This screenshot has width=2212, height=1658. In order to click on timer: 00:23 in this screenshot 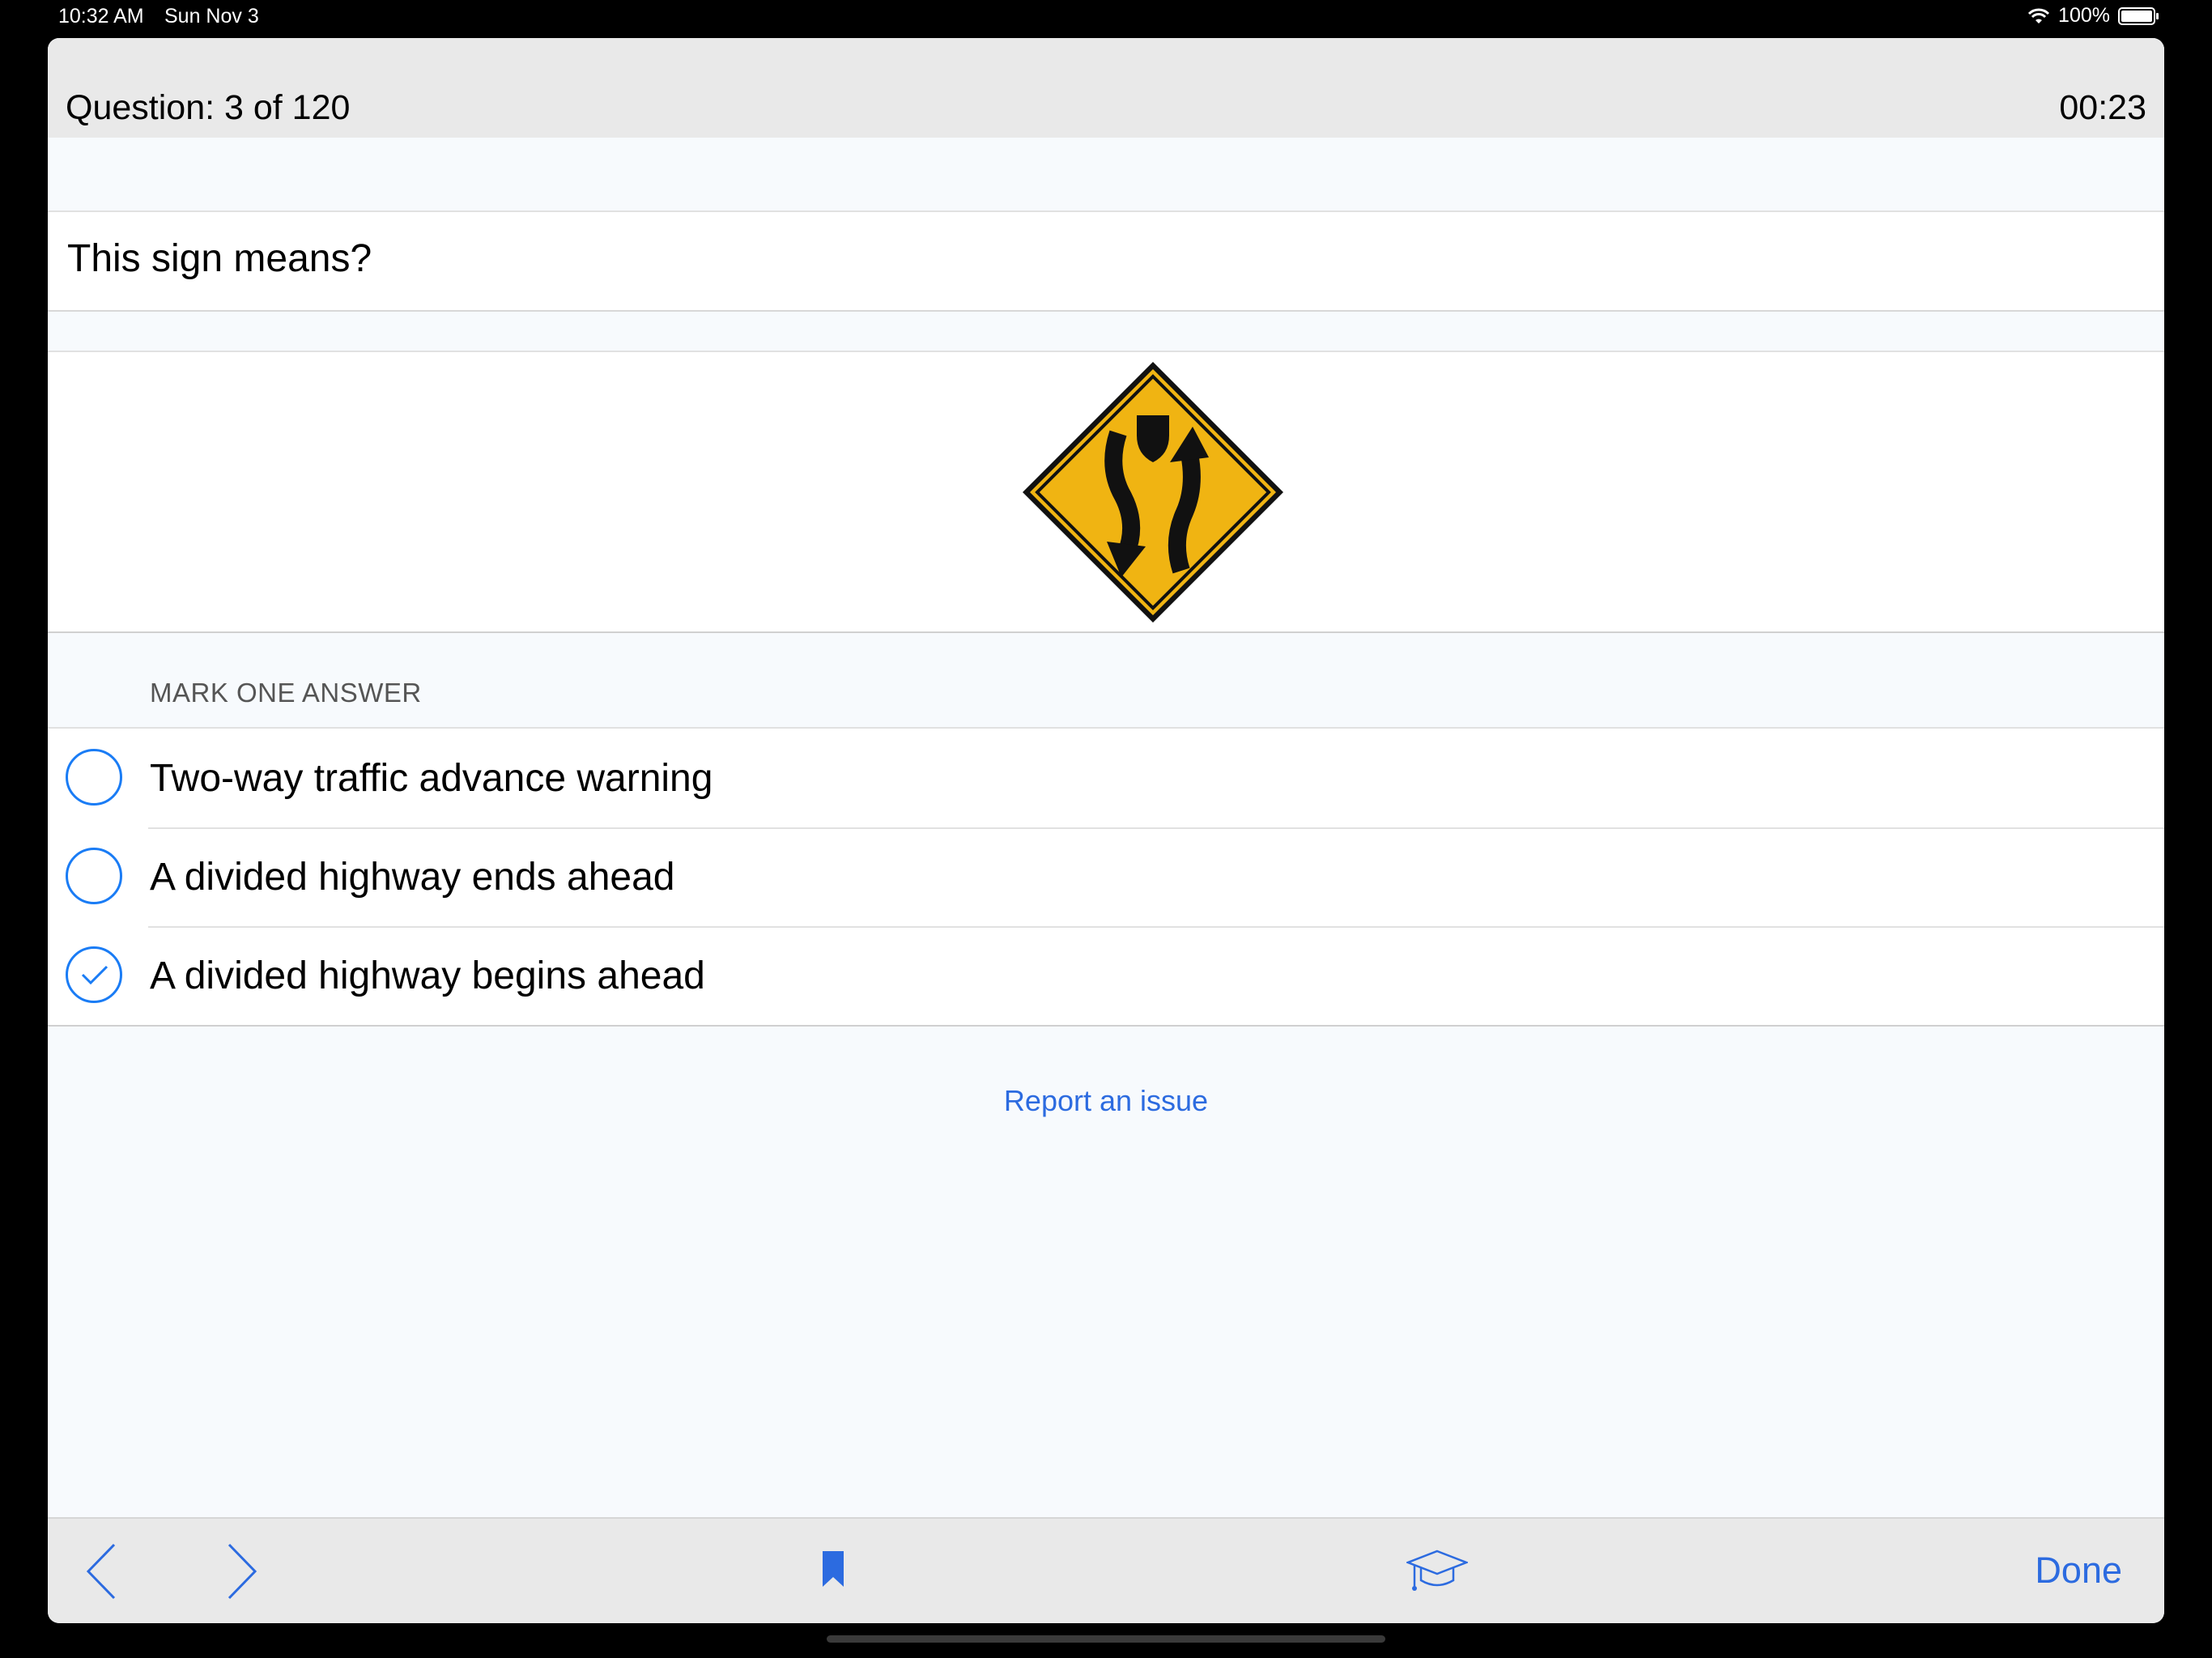, I will do `click(2102, 107)`.